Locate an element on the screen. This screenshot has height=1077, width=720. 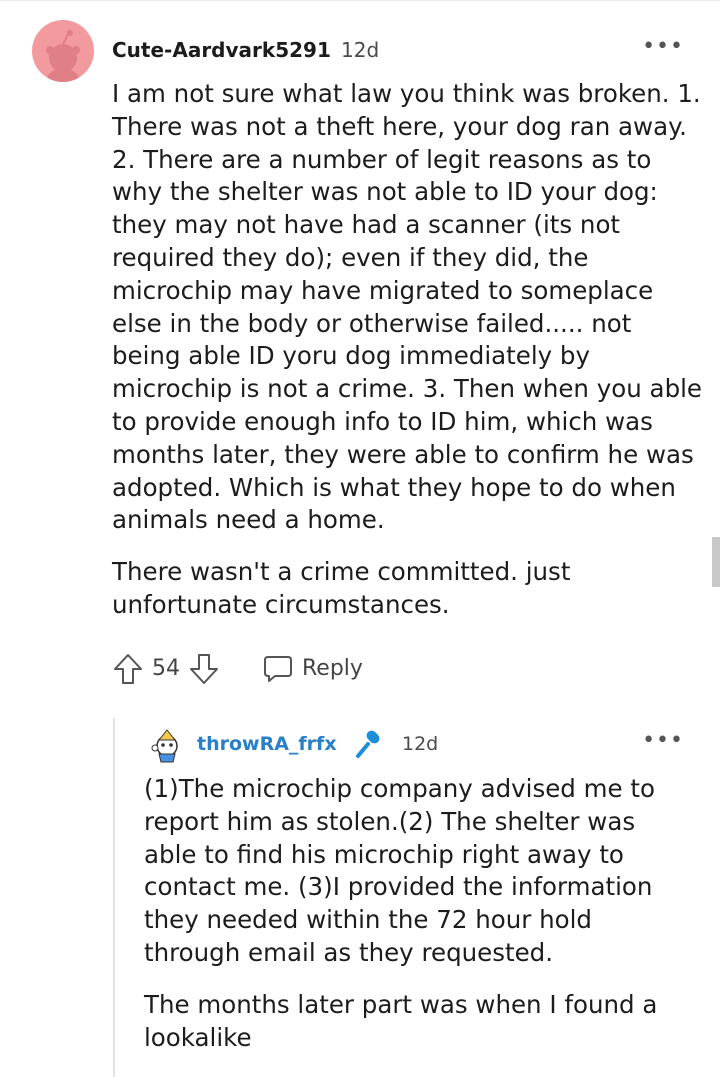
thread-line is located at coordinates (114, 897).